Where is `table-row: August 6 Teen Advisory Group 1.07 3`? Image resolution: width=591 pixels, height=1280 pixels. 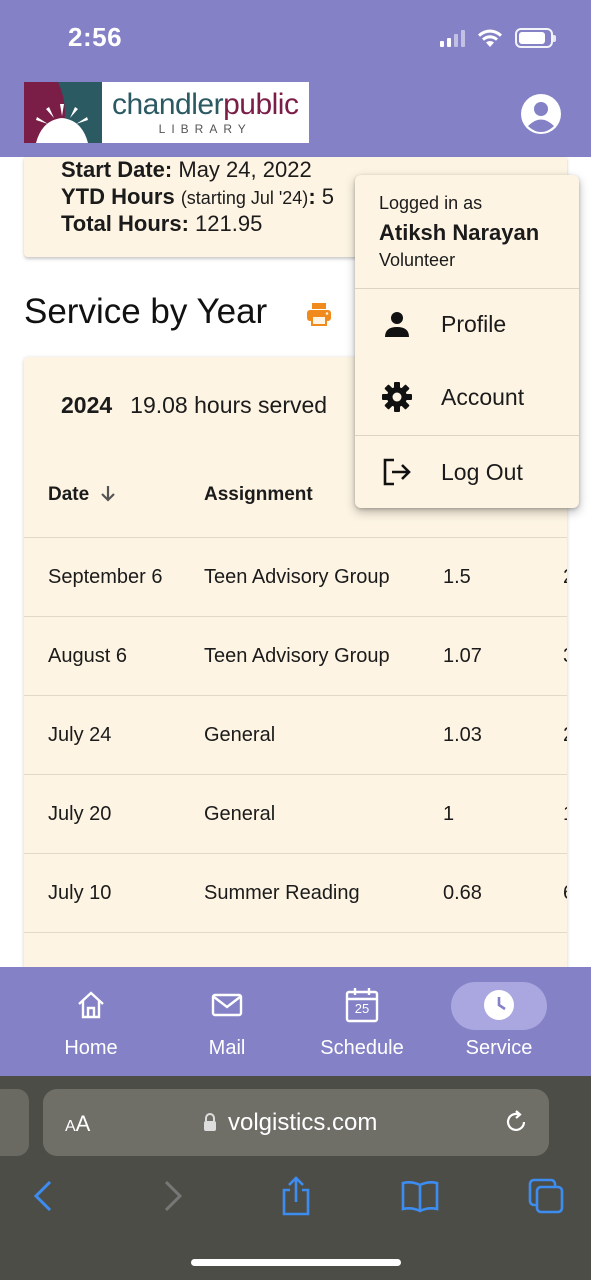 table-row: August 6 Teen Advisory Group 1.07 3 is located at coordinates (295, 655).